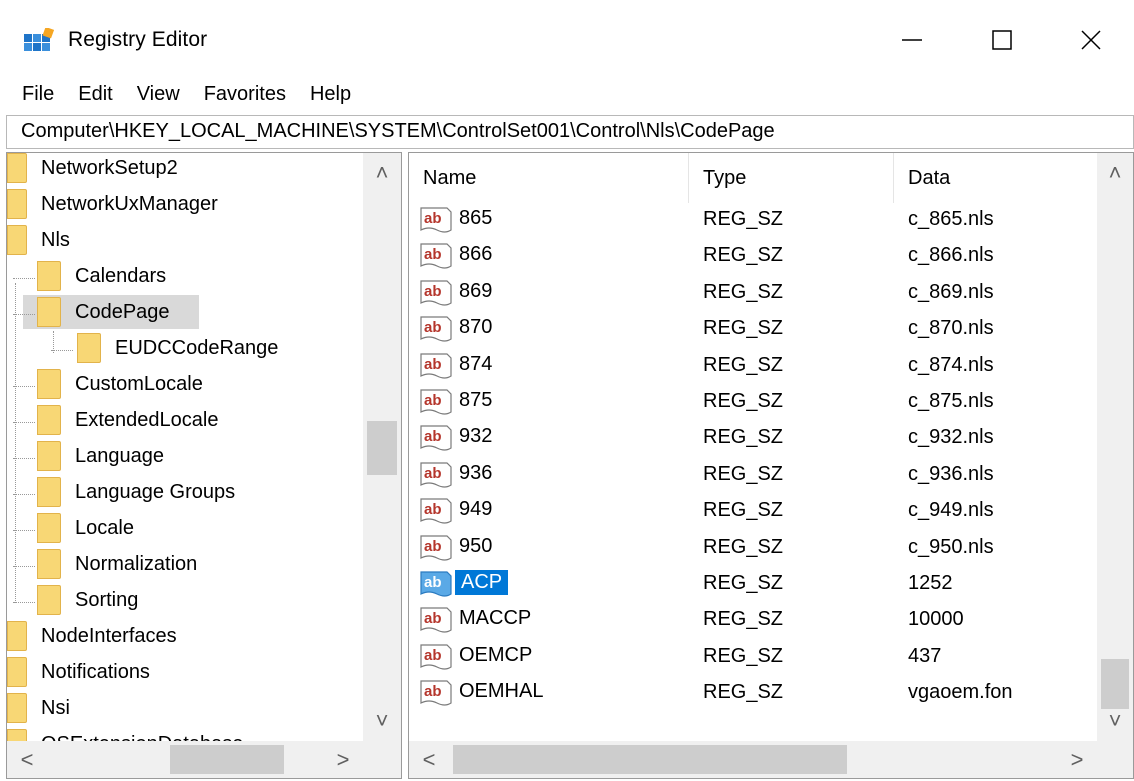  Describe the element at coordinates (429, 759) in the screenshot. I see `values-scroll-left-arrow-icon: ˂` at that location.